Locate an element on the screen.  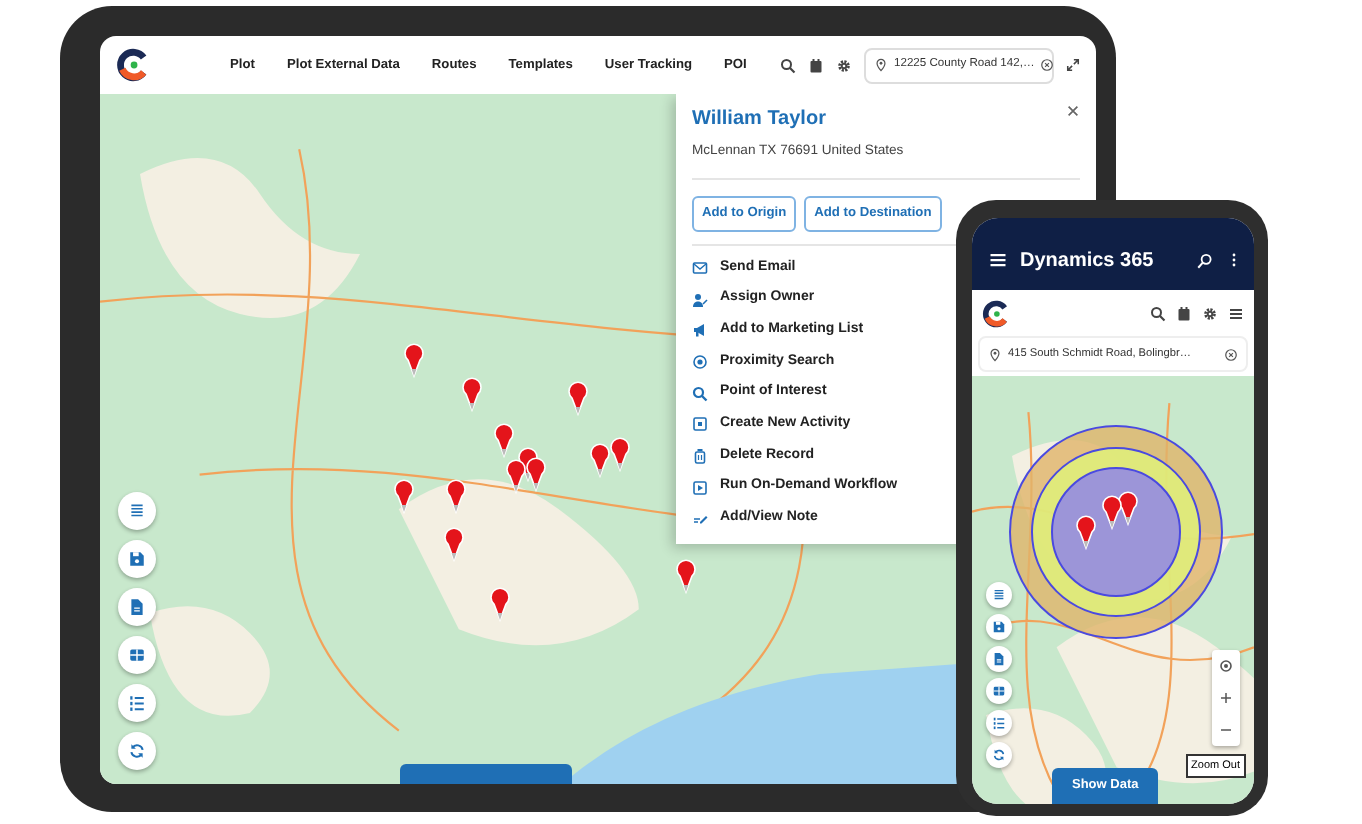
locate-icon is located at coordinates (1226, 666).